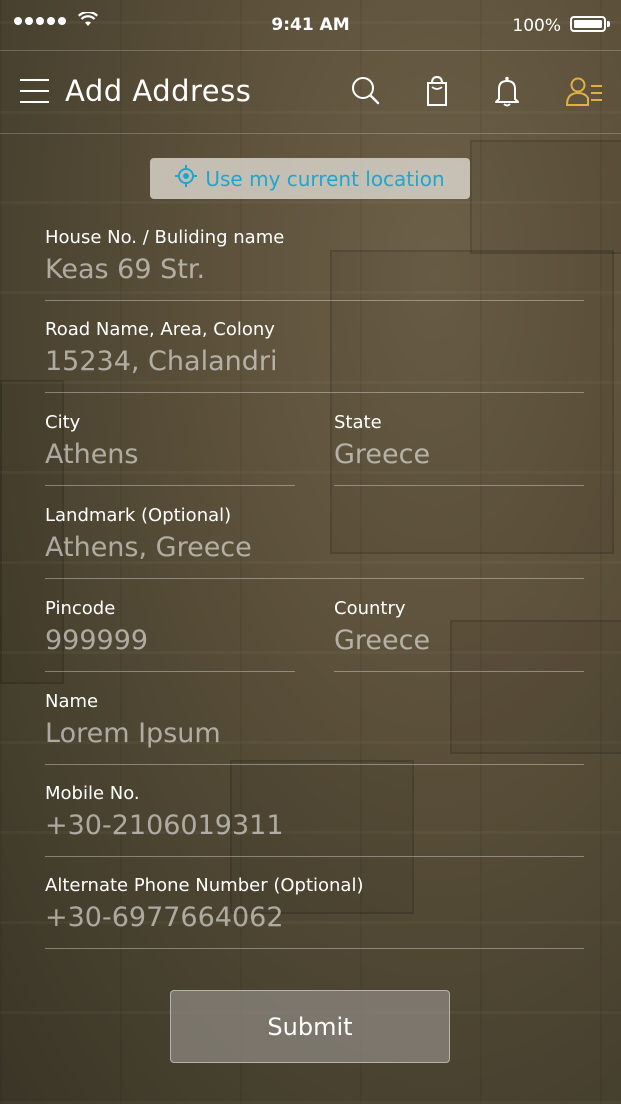  I want to click on pincode-field: Pincode 999999, so click(170, 635).